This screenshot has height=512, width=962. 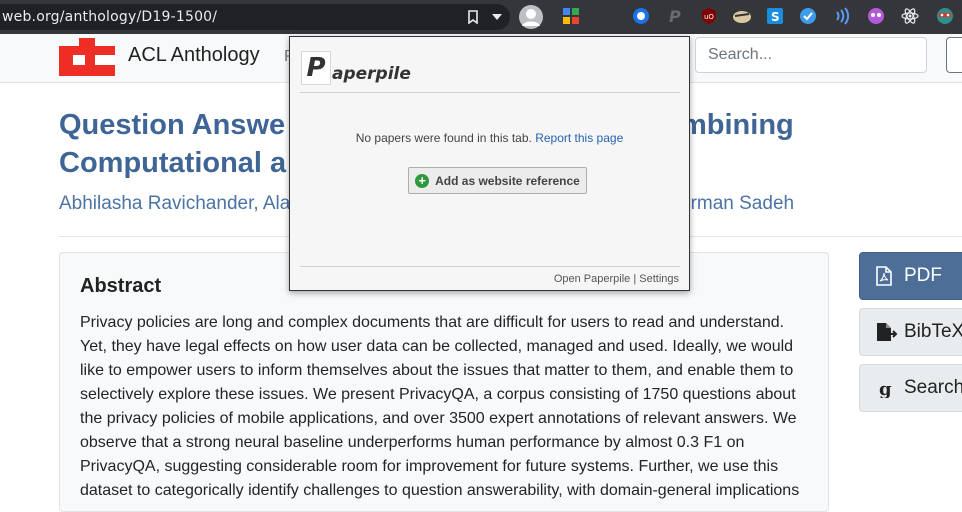 I want to click on browser-toolbar: web.org/anthology/D19-1500/ P uO S, so click(x=481, y=17).